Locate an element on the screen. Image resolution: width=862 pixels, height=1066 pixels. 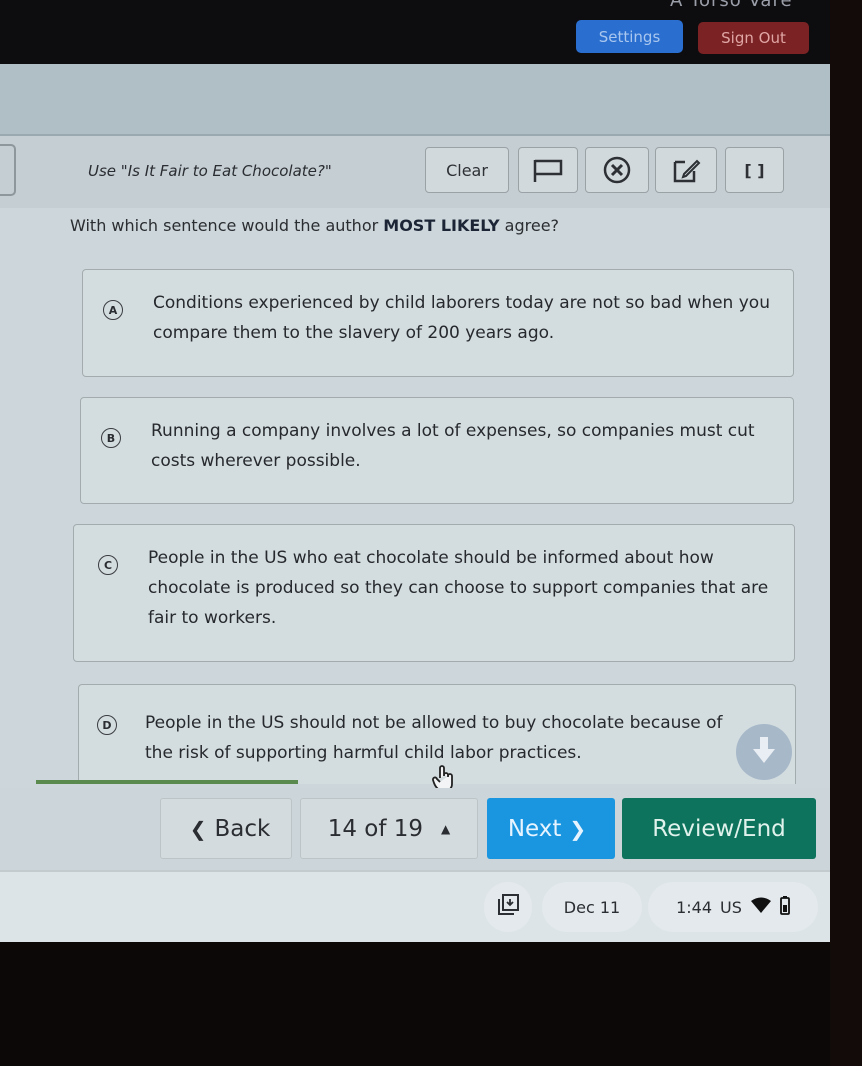
back-button: ❮ Back is located at coordinates (226, 828).